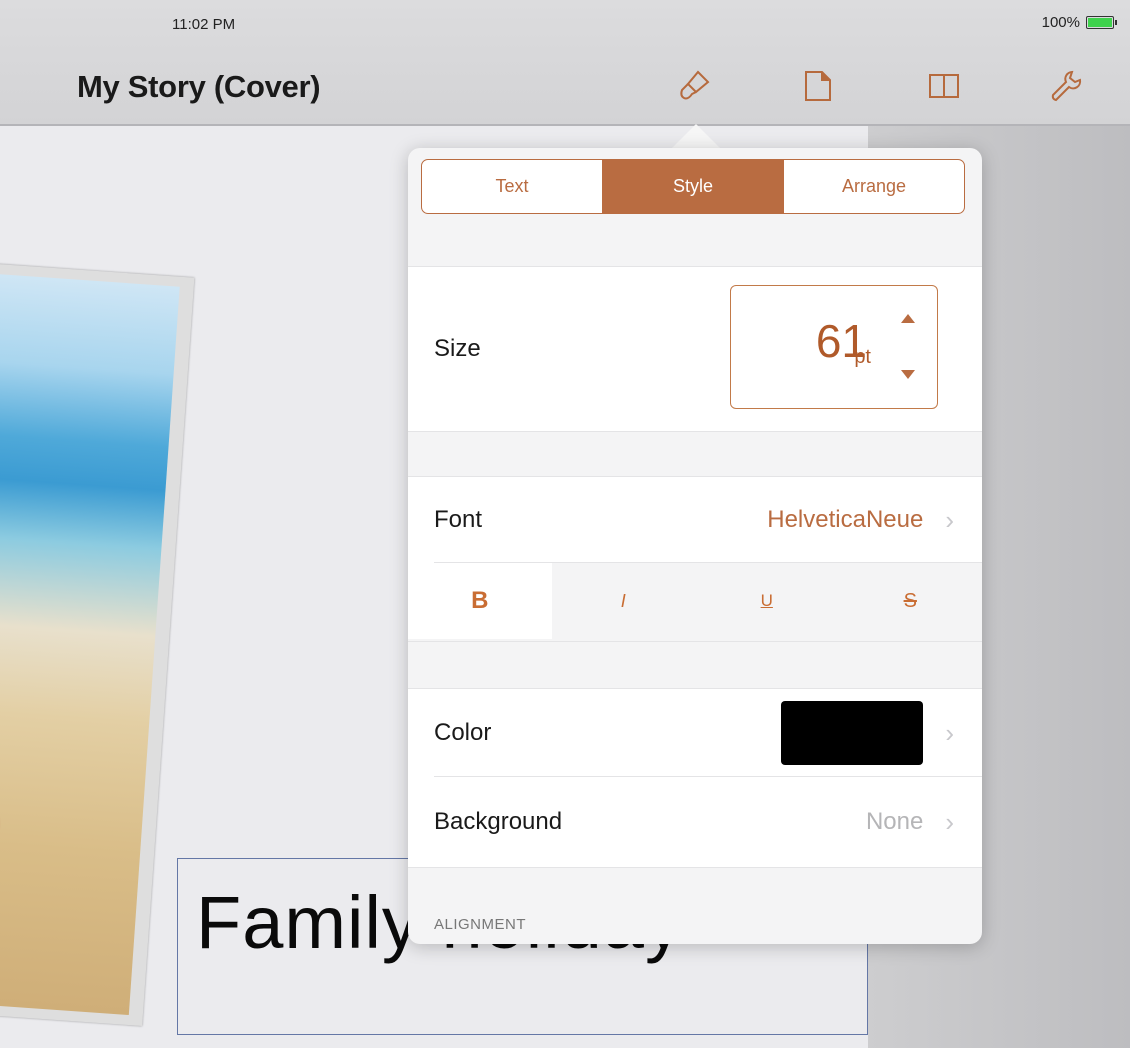 The width and height of the screenshot is (1130, 1048). What do you see at coordinates (498, 821) in the screenshot?
I see `background-label: Background` at bounding box center [498, 821].